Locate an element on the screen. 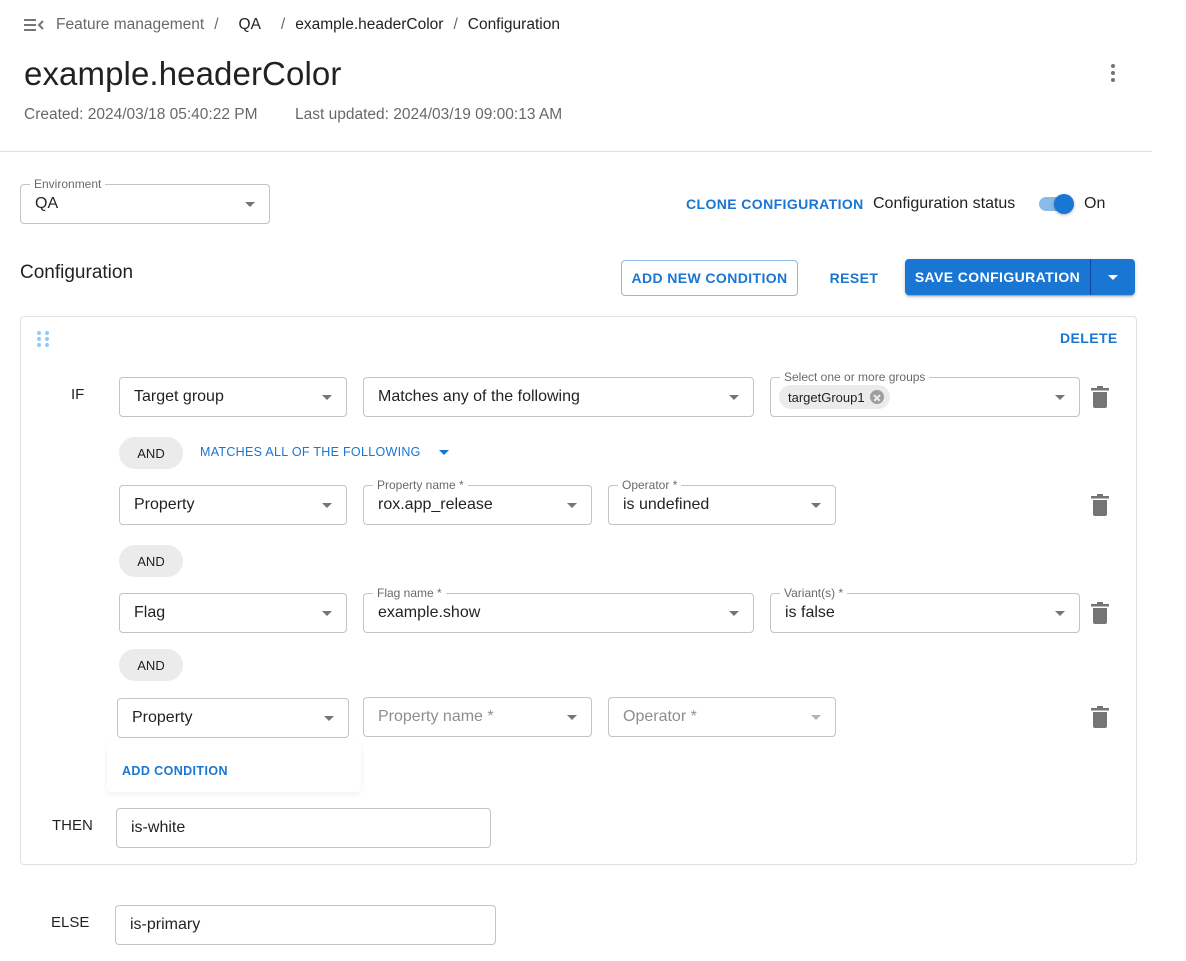 The width and height of the screenshot is (1186, 961). configuration-status-label: Configuration status is located at coordinates (944, 203).